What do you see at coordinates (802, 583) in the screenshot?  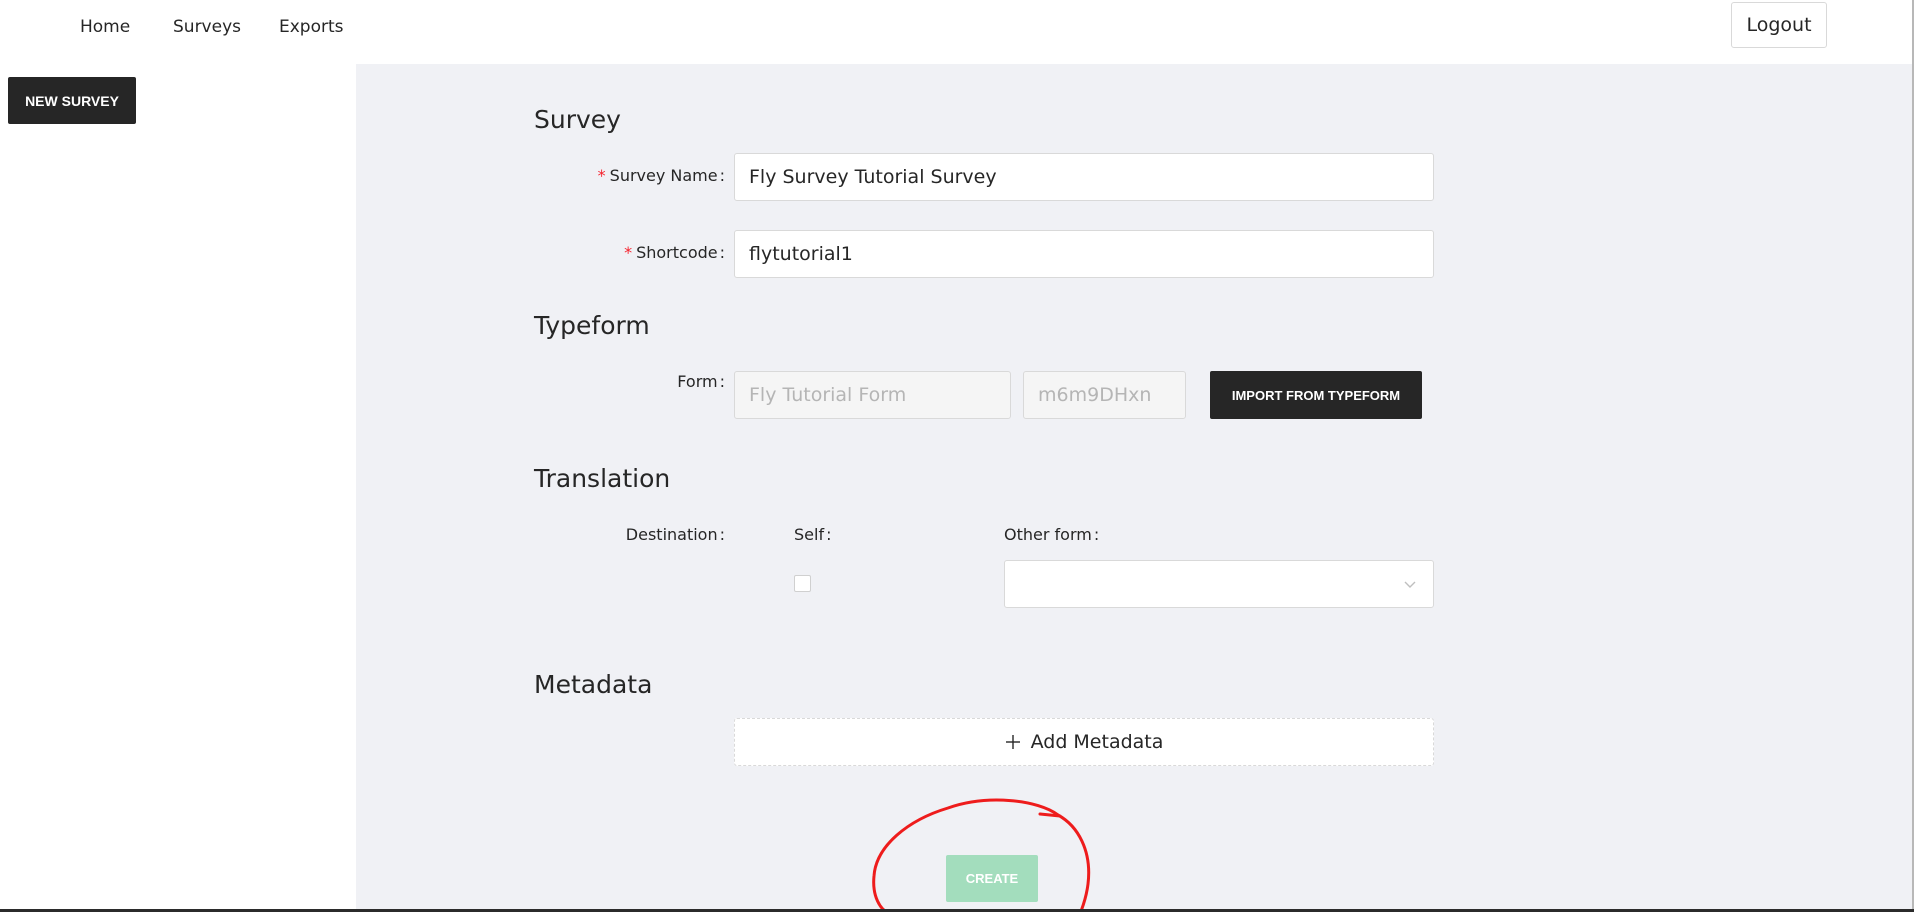 I see `self-checkbox` at bounding box center [802, 583].